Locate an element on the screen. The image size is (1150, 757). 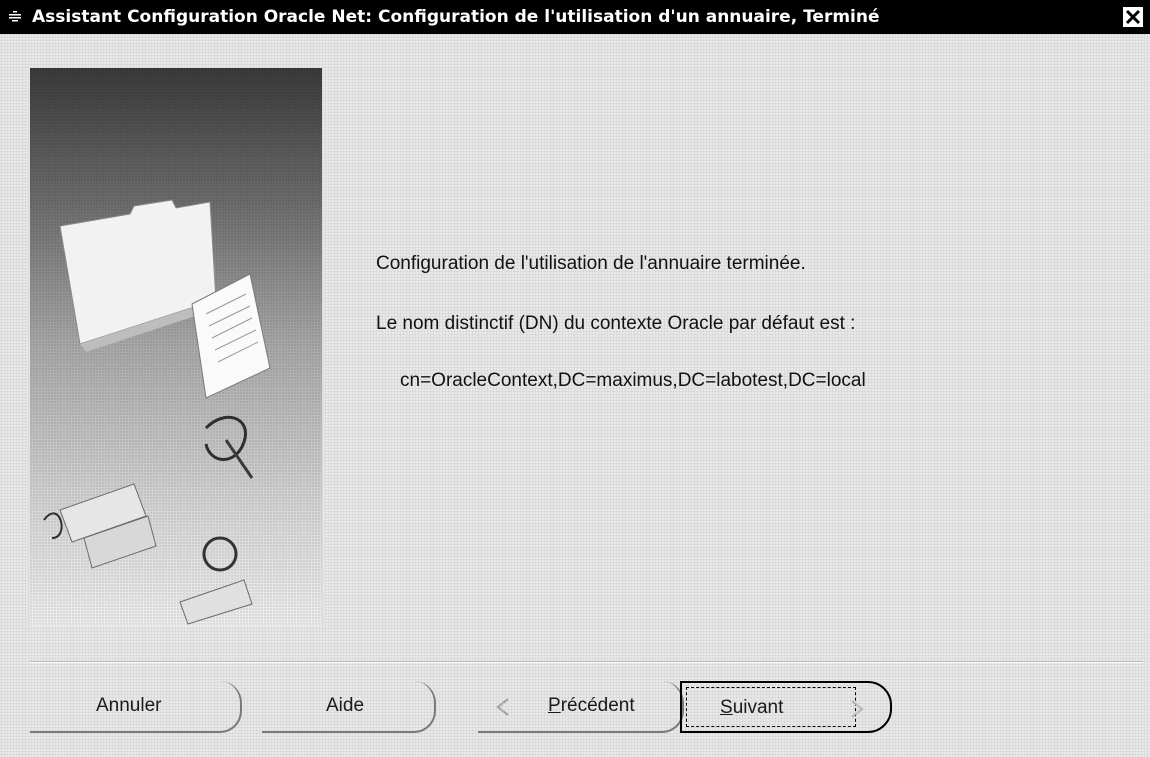
help-button-label: Aide is located at coordinates (345, 705).